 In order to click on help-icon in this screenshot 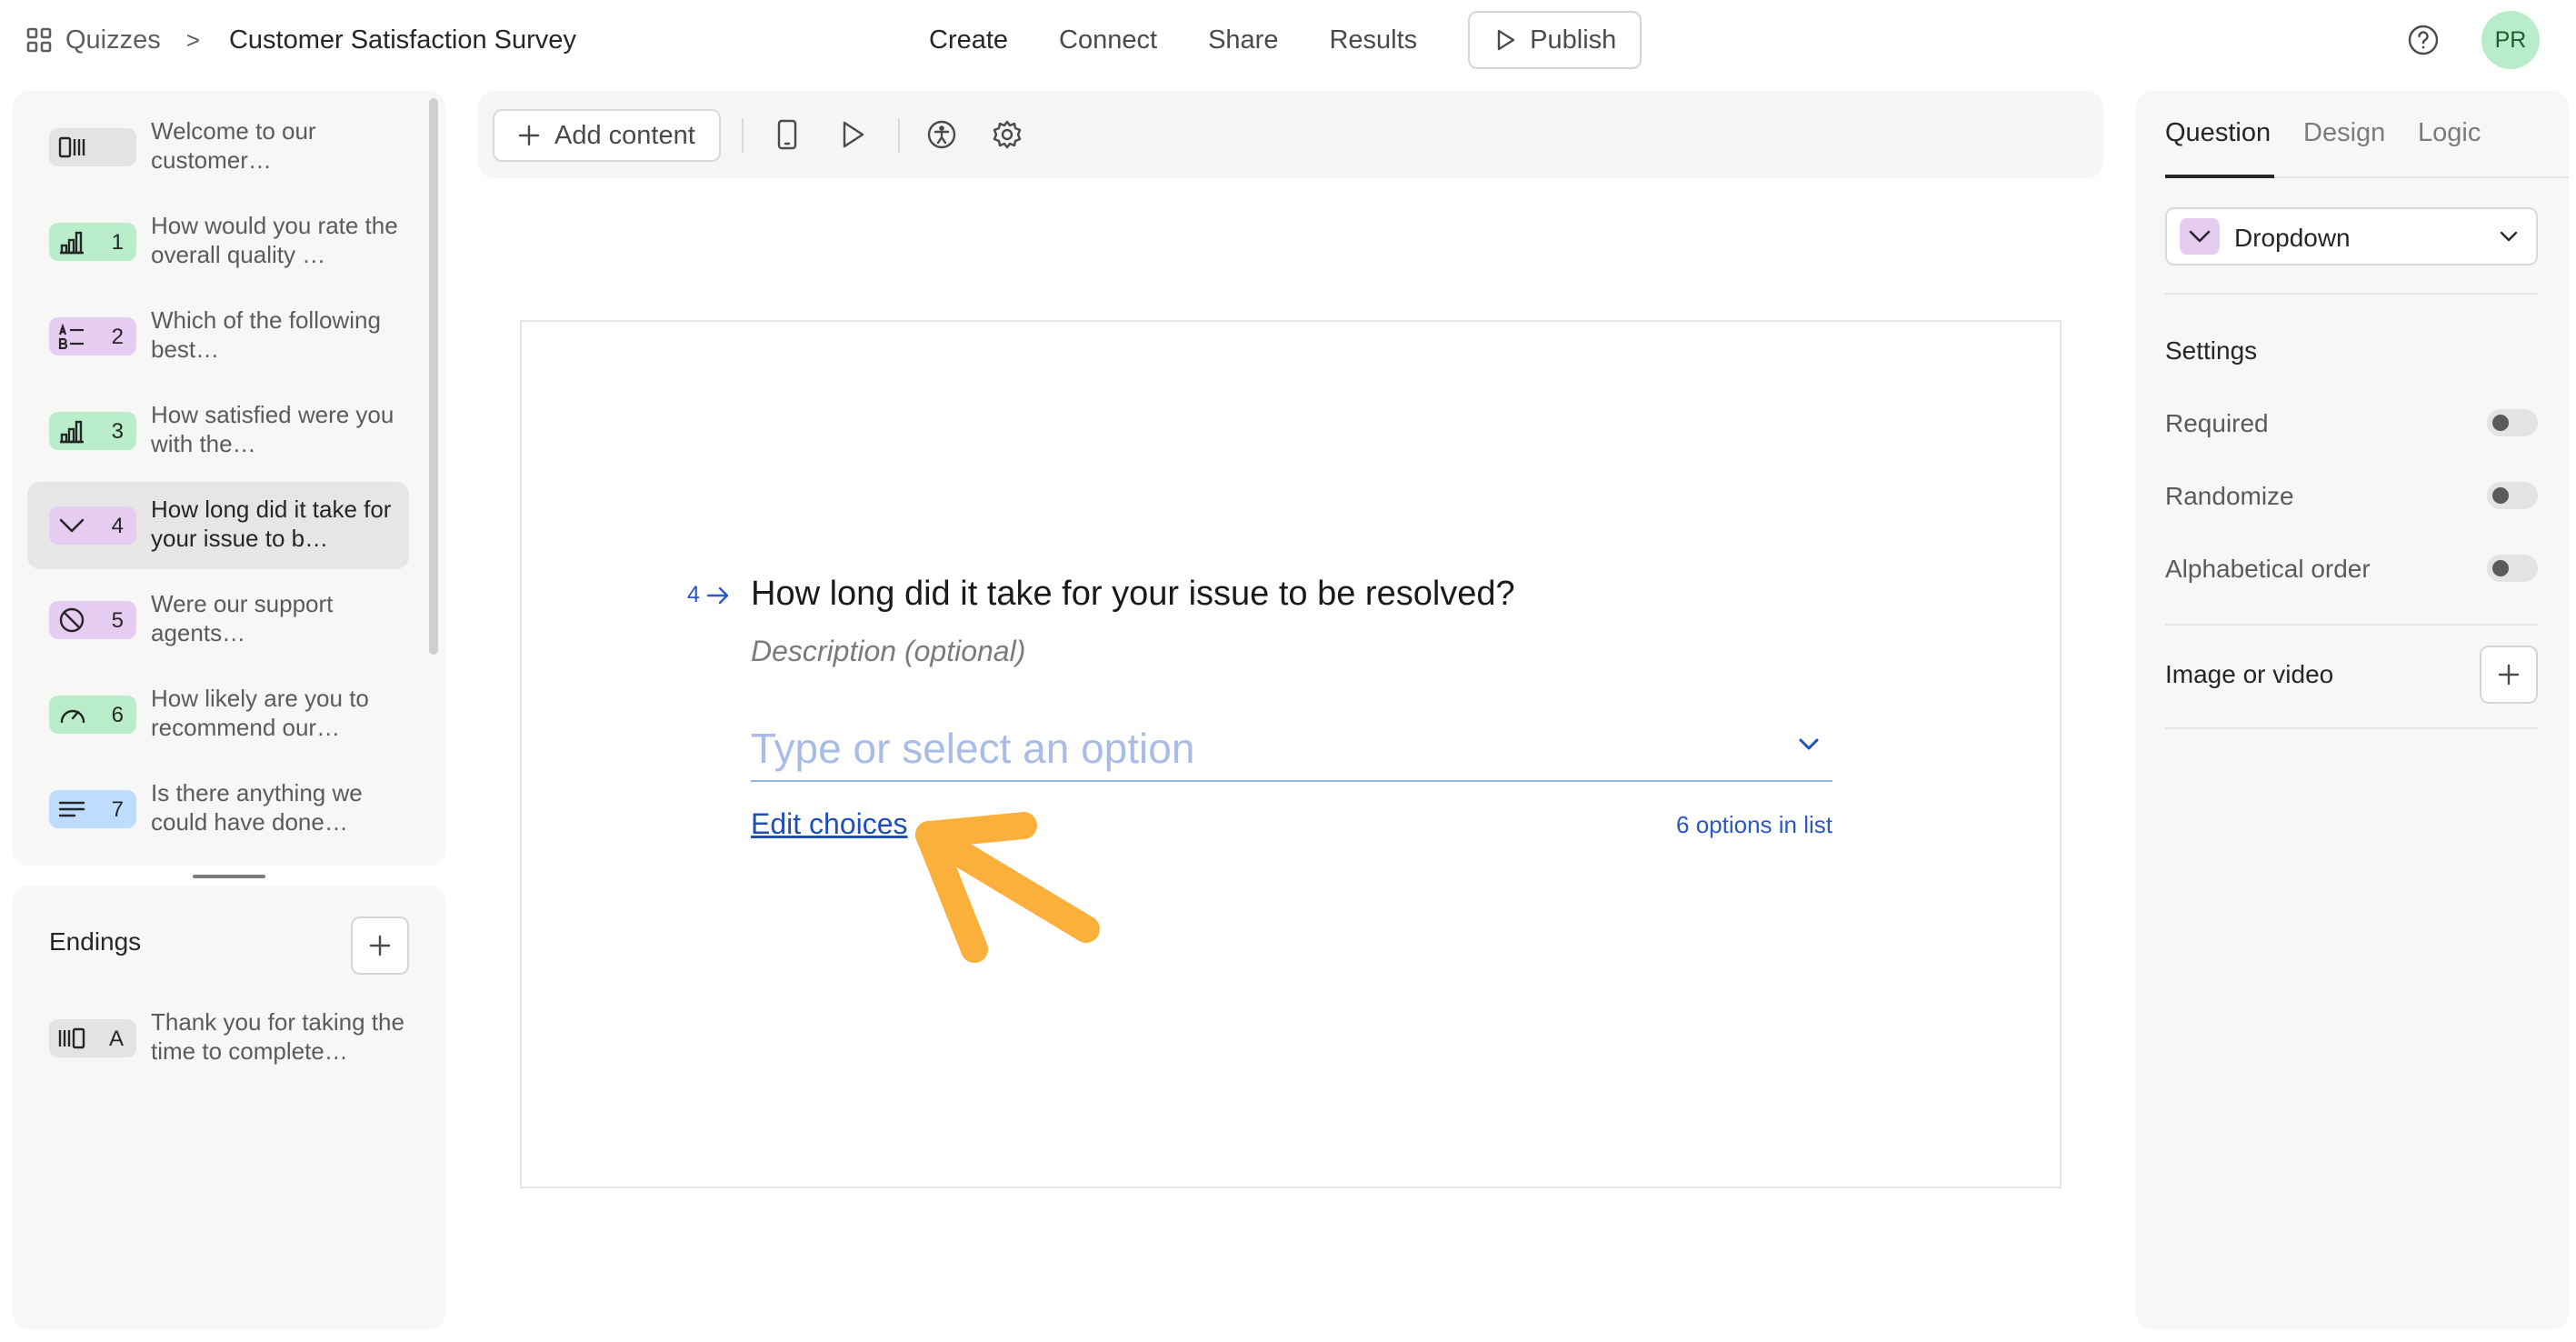, I will do `click(2423, 40)`.